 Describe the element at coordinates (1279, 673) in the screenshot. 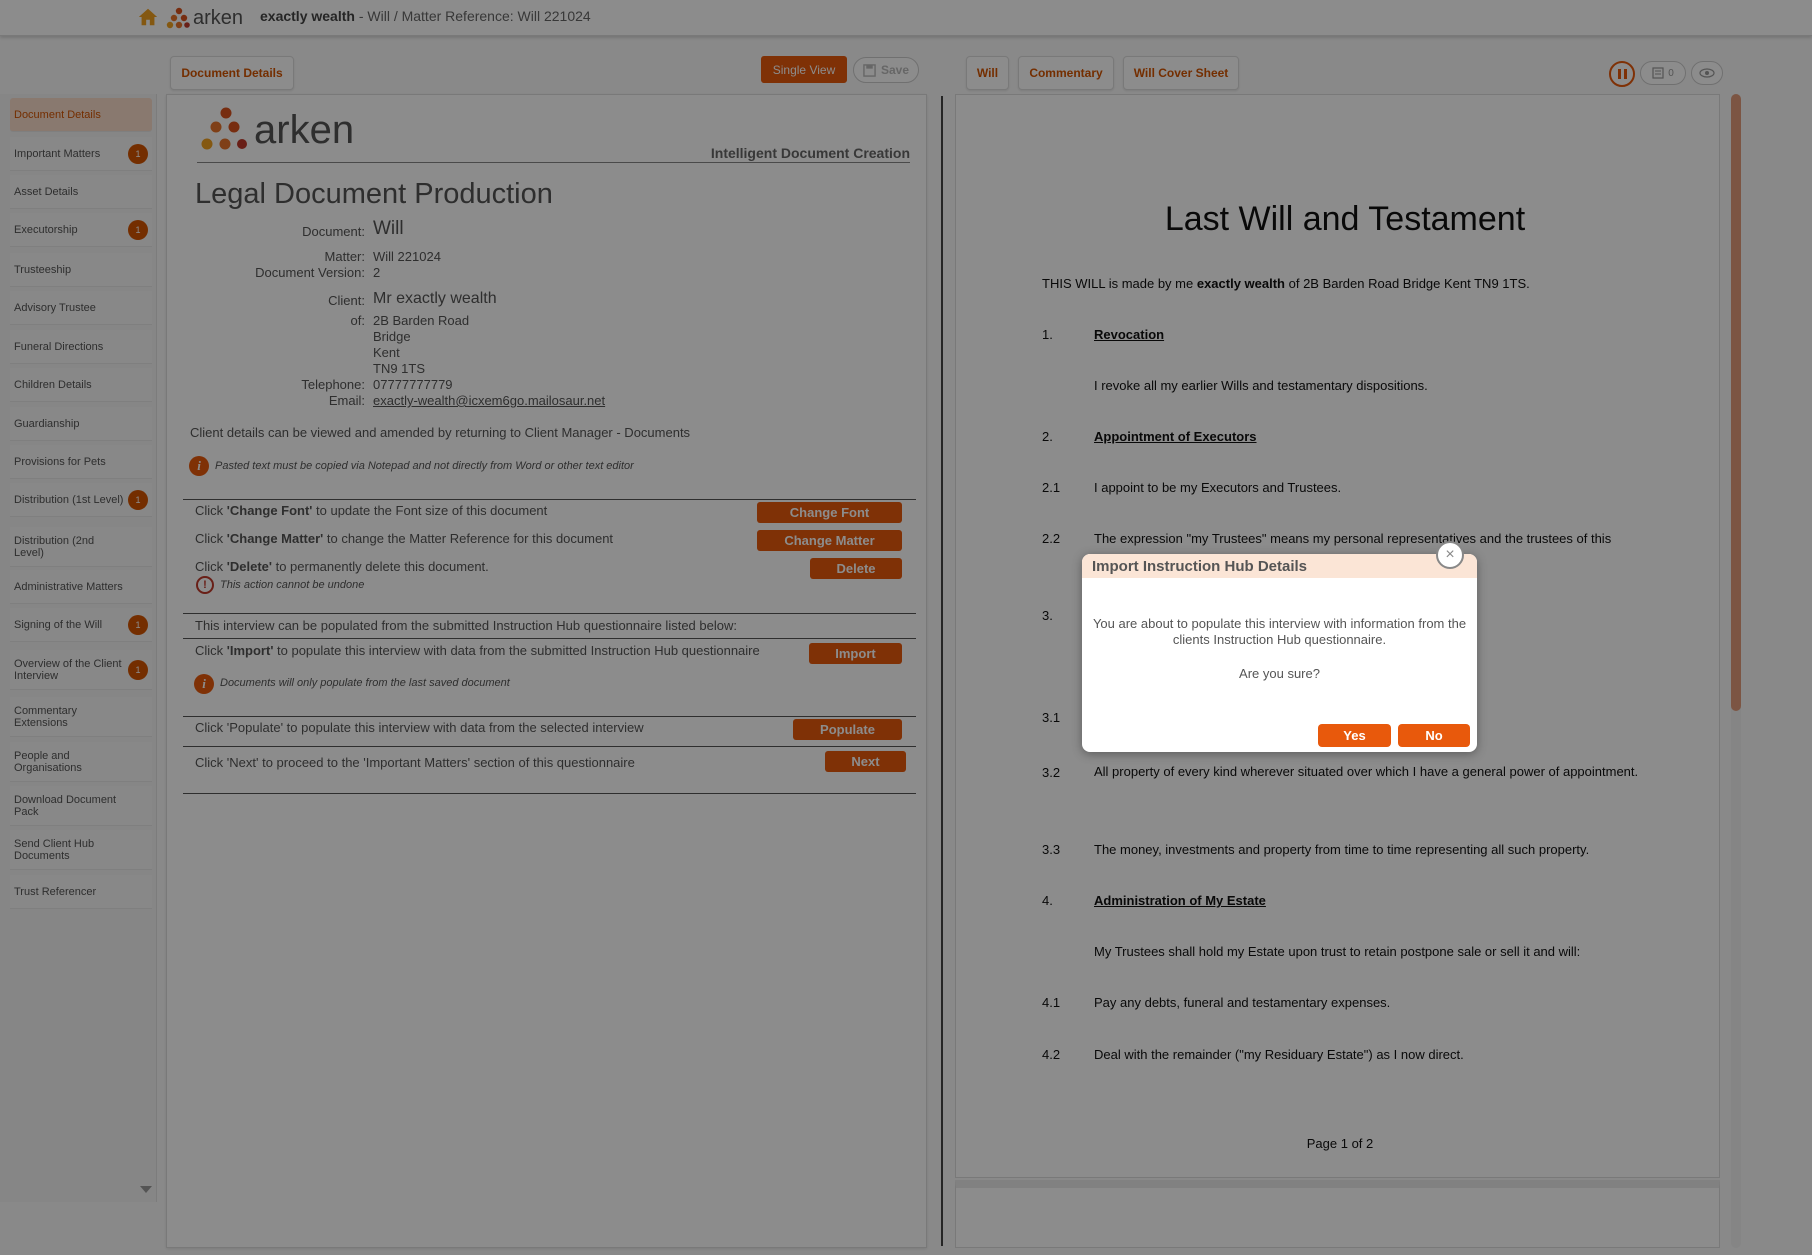

I see `dialog-question: Are you sure?` at that location.